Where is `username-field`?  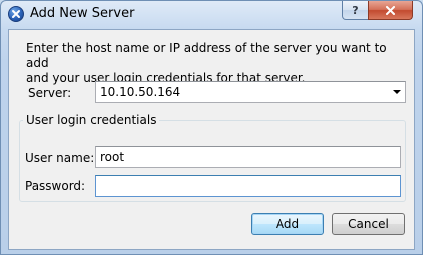 username-field is located at coordinates (248, 157).